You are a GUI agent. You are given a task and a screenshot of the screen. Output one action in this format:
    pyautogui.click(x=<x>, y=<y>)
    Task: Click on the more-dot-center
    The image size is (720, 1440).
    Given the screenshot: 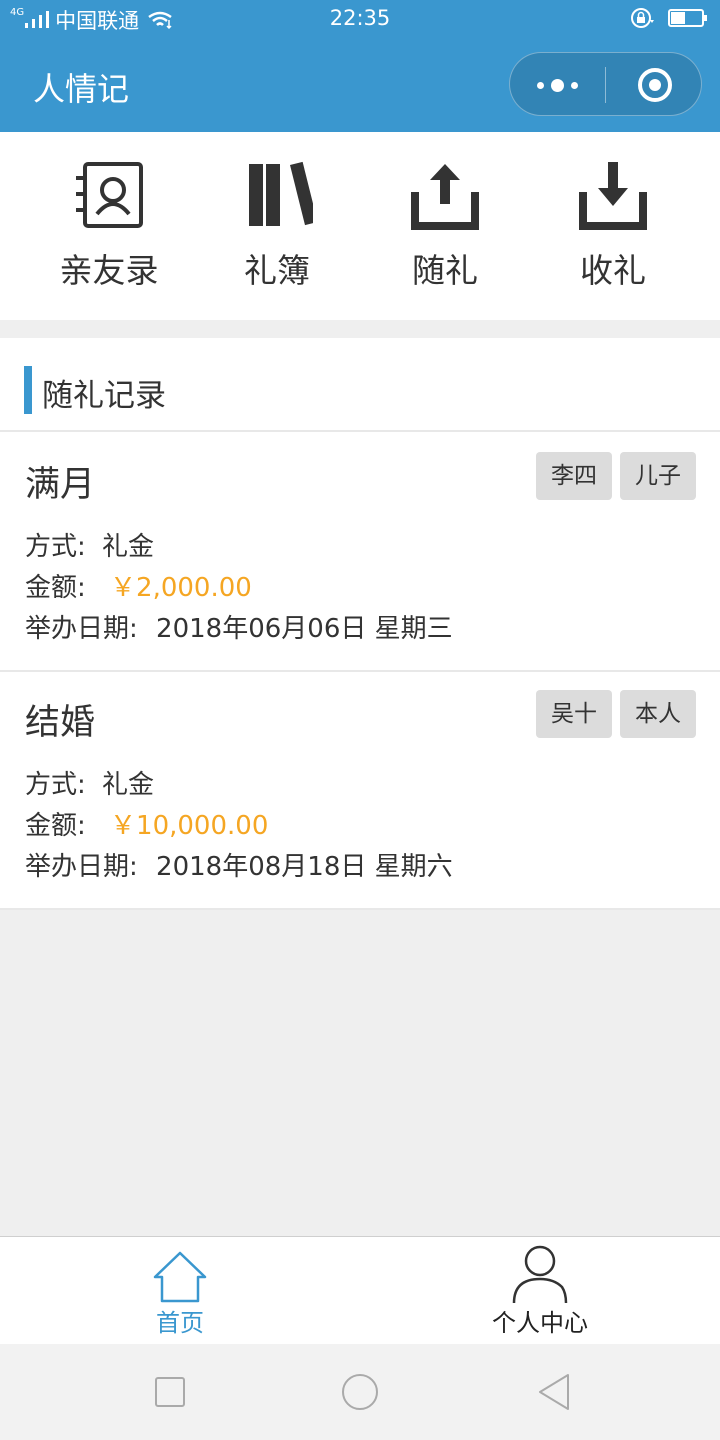 What is the action you would take?
    pyautogui.click(x=557, y=85)
    